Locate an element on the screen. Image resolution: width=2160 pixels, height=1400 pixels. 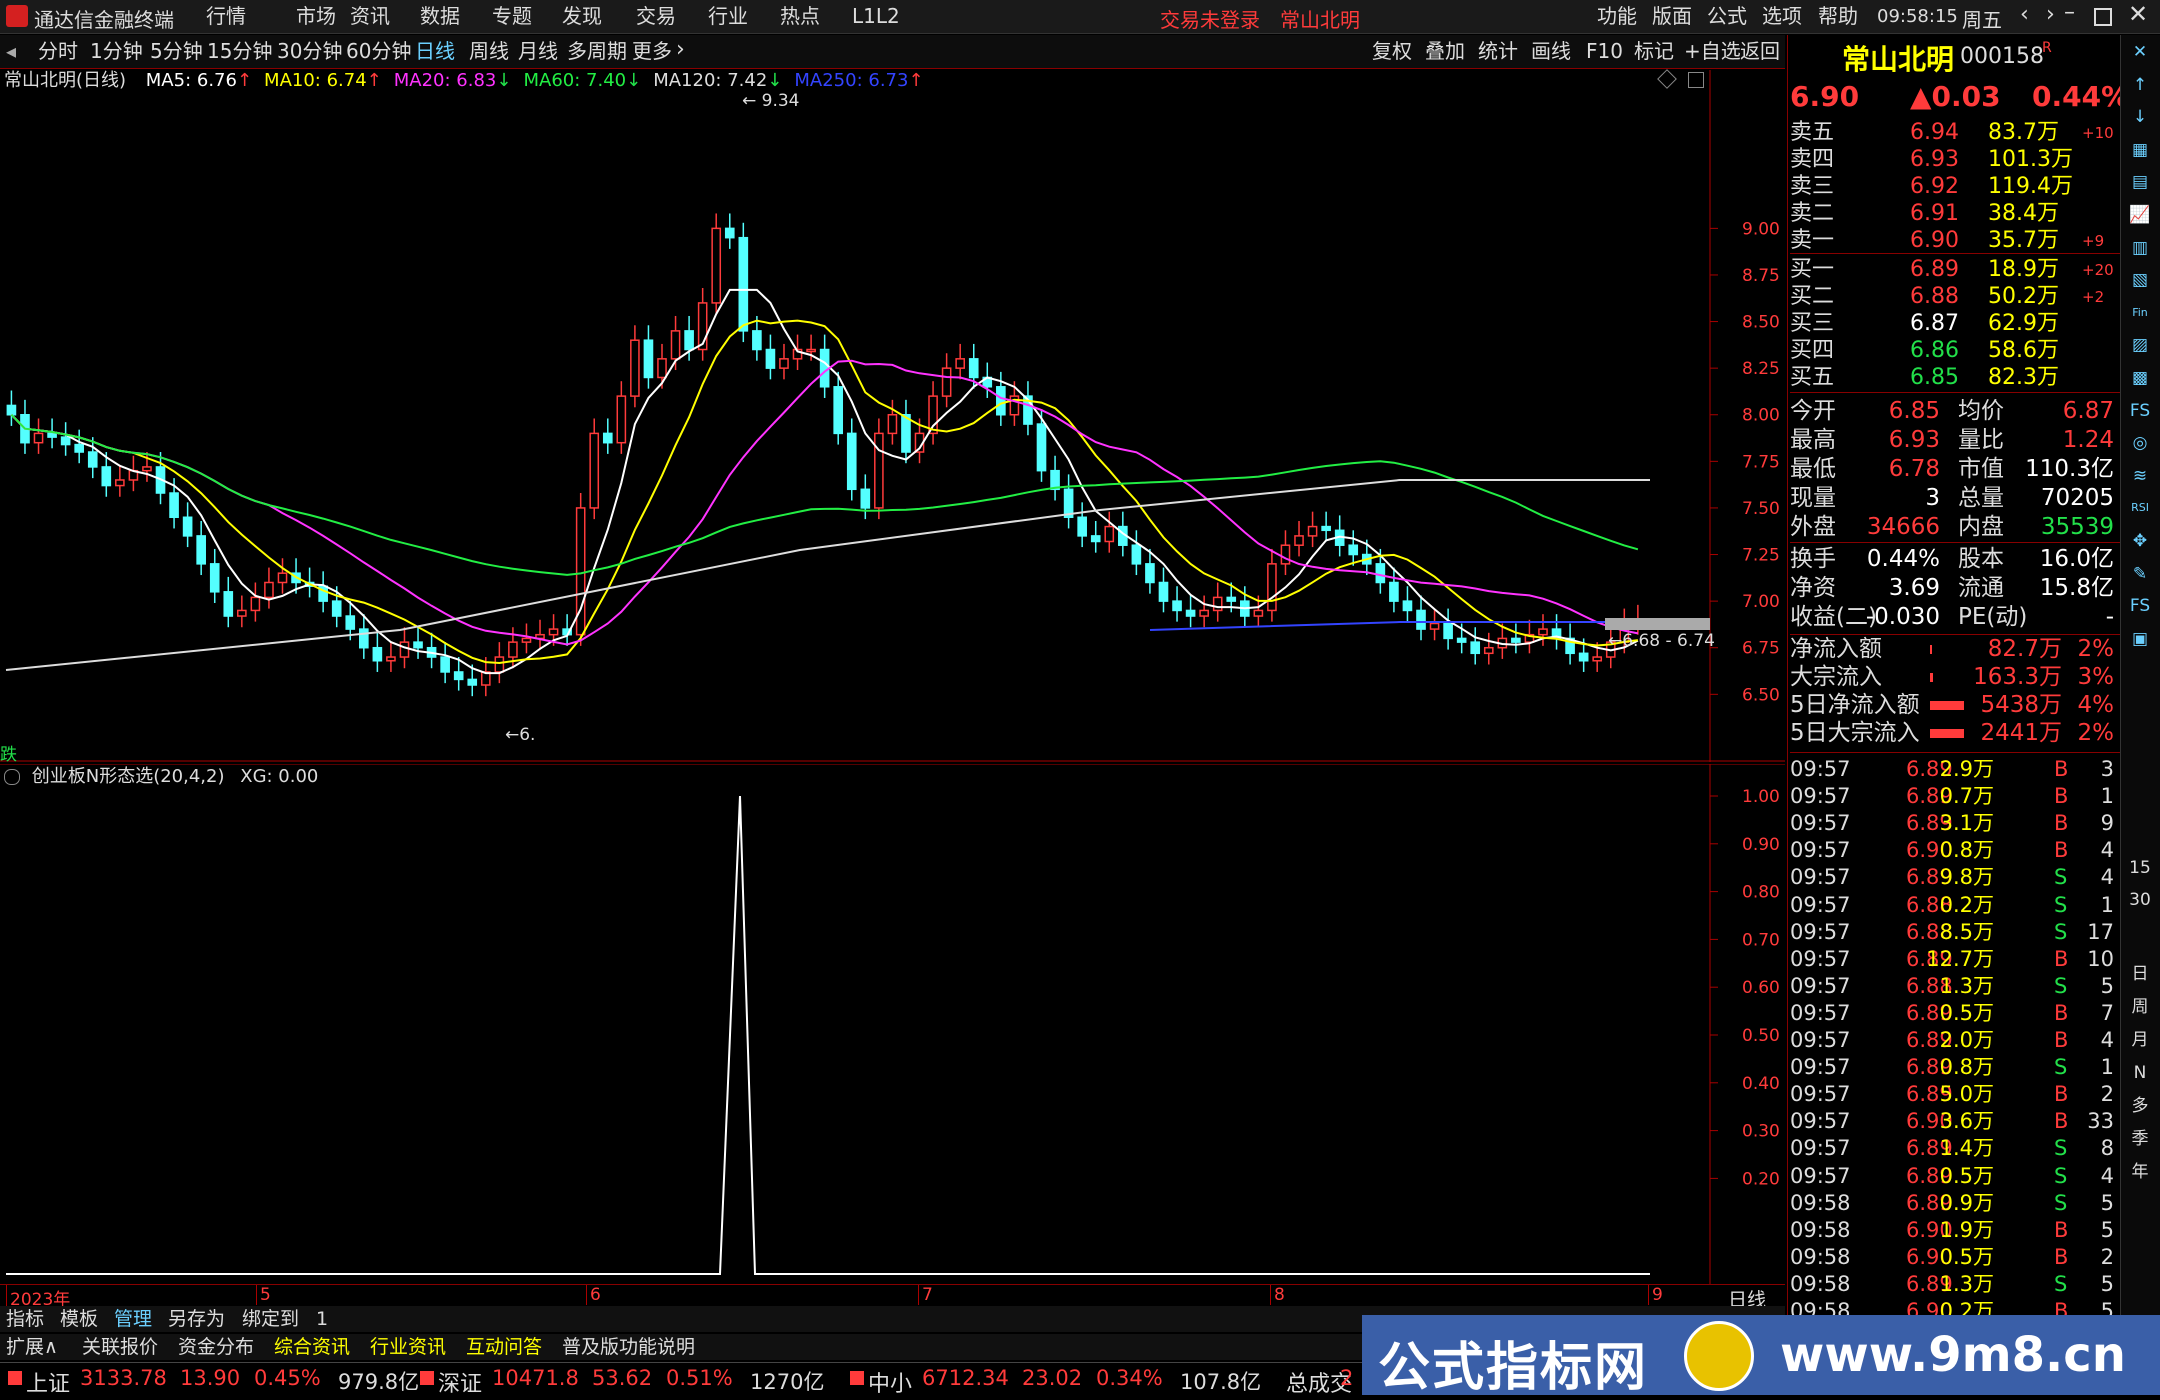
list-icon: ▤ is located at coordinates (2140, 182).